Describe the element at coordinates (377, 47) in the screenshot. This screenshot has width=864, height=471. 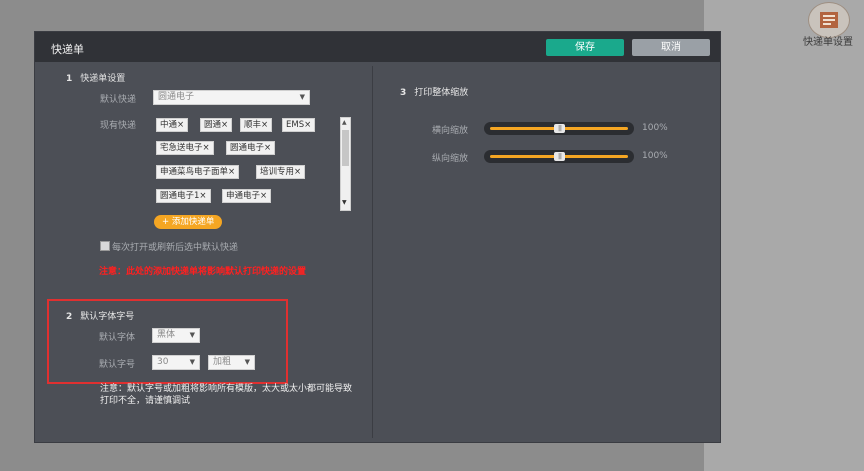
I see `dialog-header: 快递单 保存 取消` at that location.